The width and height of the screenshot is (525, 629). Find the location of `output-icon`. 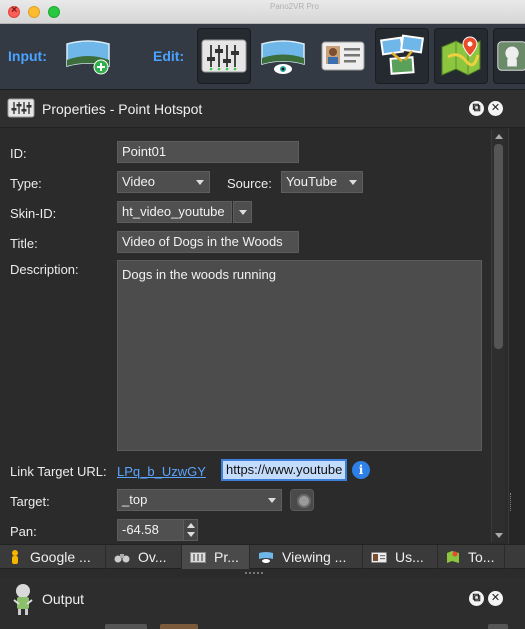

output-icon is located at coordinates (511, 56).